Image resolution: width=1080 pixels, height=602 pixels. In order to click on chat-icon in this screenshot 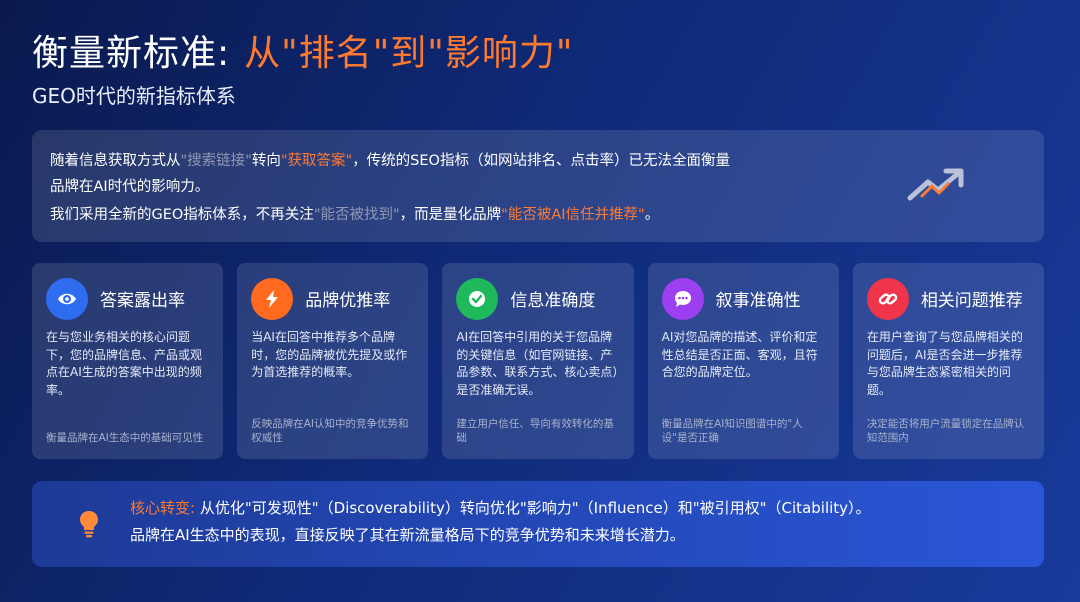, I will do `click(682, 299)`.